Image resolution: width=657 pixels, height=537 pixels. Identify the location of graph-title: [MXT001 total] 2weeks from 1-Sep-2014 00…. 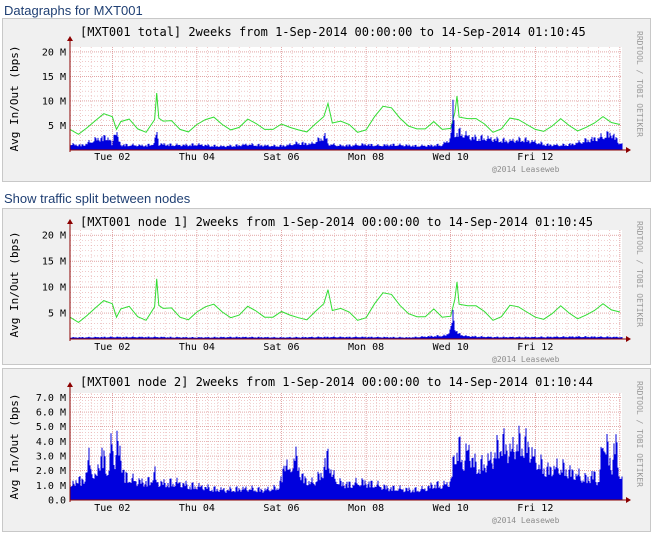
(333, 32).